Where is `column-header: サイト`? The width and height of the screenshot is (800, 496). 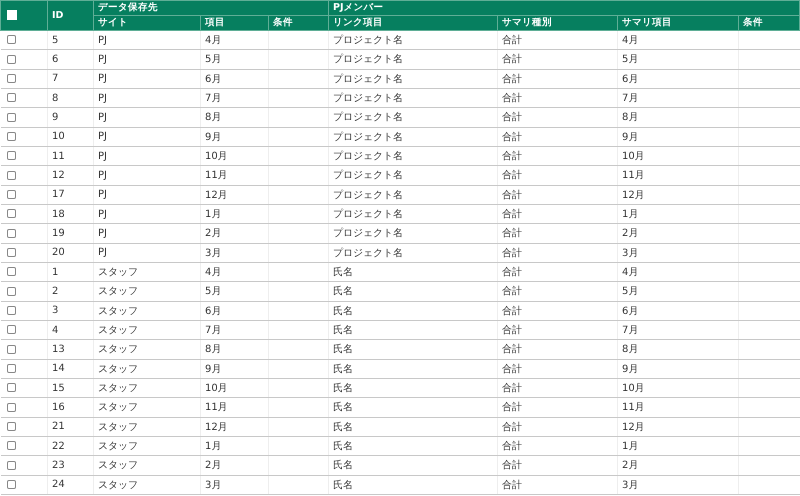
column-header: サイト is located at coordinates (147, 23).